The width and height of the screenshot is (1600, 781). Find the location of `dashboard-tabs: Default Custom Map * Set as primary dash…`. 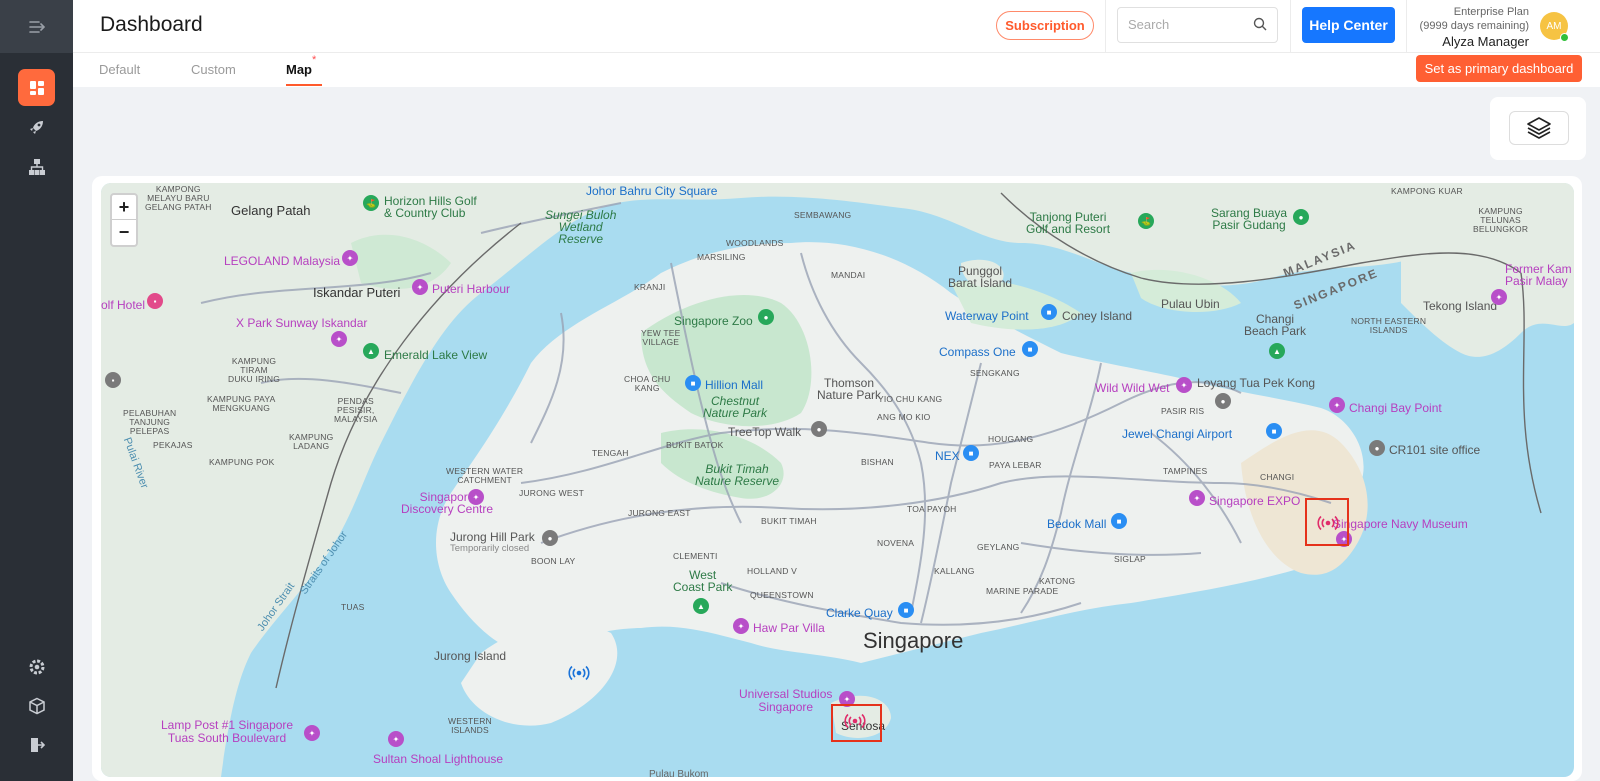

dashboard-tabs: Default Custom Map * Set as primary dash… is located at coordinates (836, 70).